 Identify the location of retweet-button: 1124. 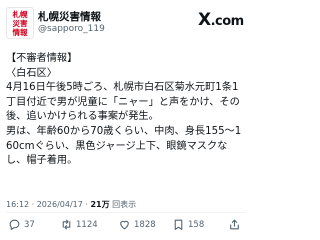
(79, 224).